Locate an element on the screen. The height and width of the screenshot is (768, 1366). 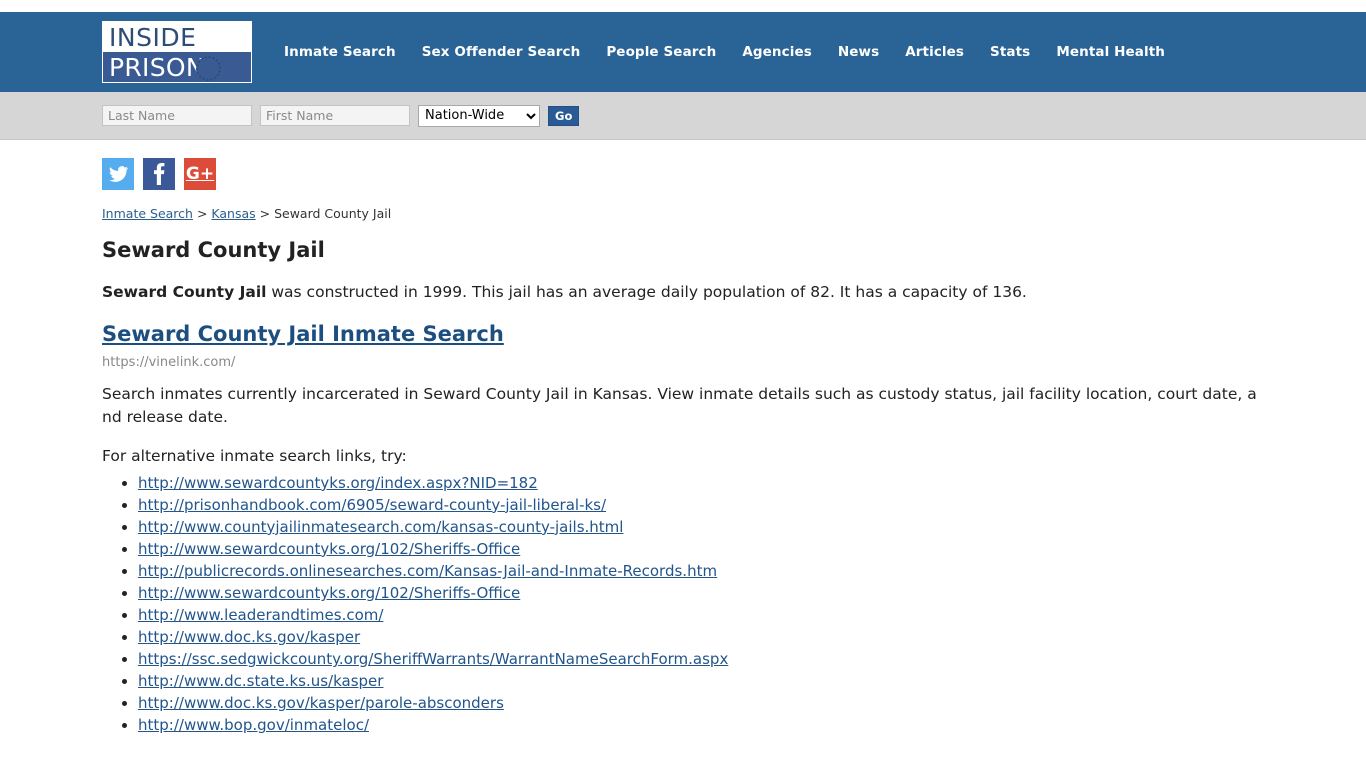
alternative-link: http://www.bop.gov/inmateloc/ is located at coordinates (253, 725).